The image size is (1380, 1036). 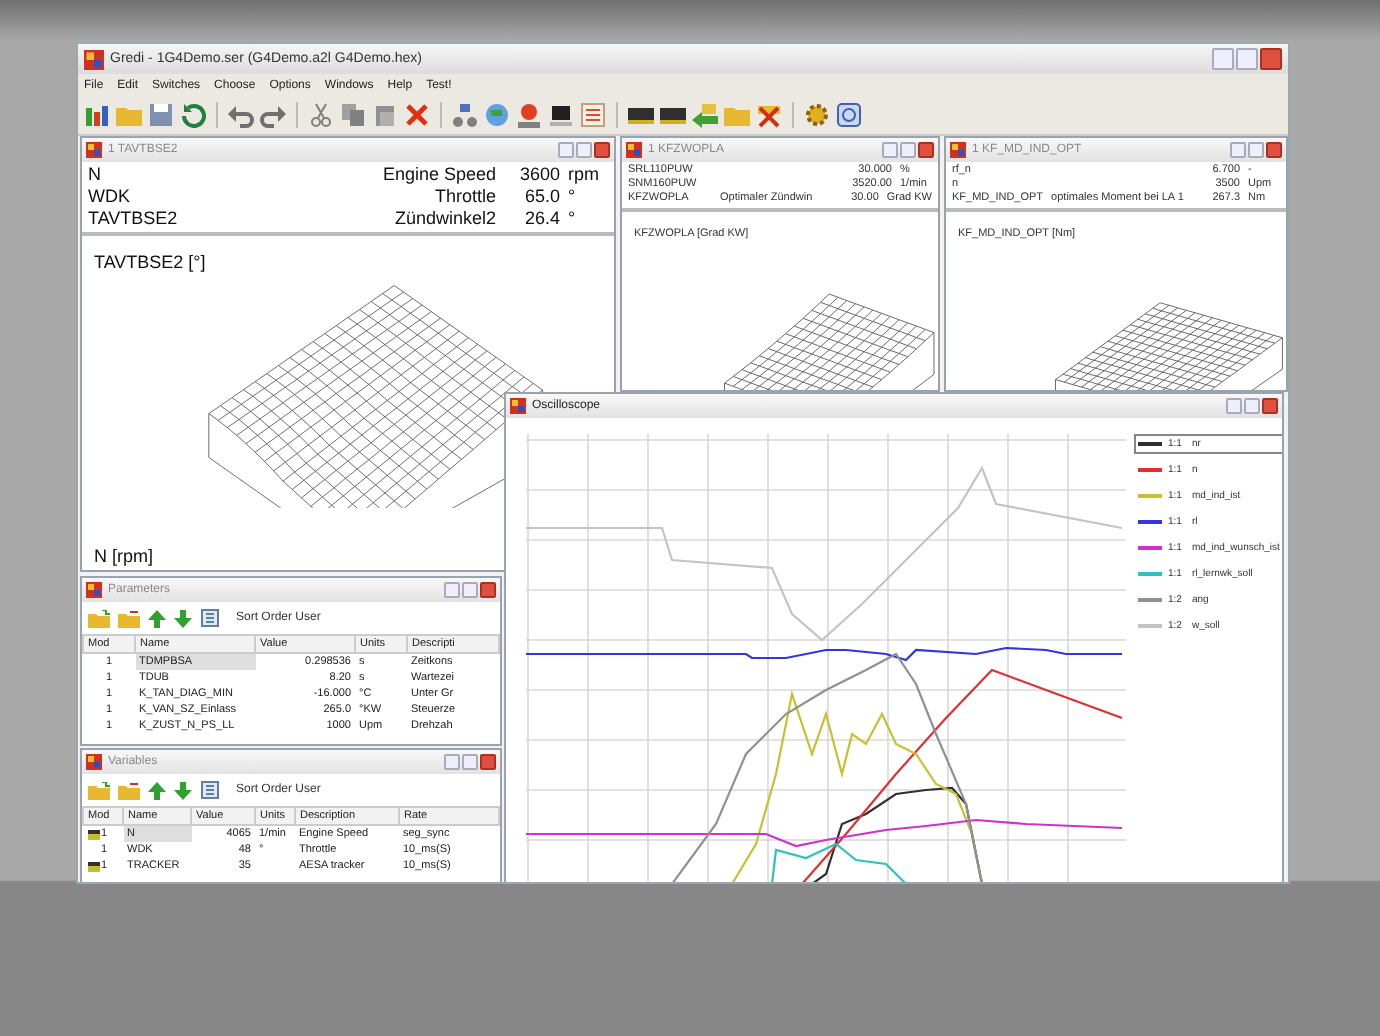 What do you see at coordinates (584, 175) in the screenshot?
I see `variable-unit: rpm` at bounding box center [584, 175].